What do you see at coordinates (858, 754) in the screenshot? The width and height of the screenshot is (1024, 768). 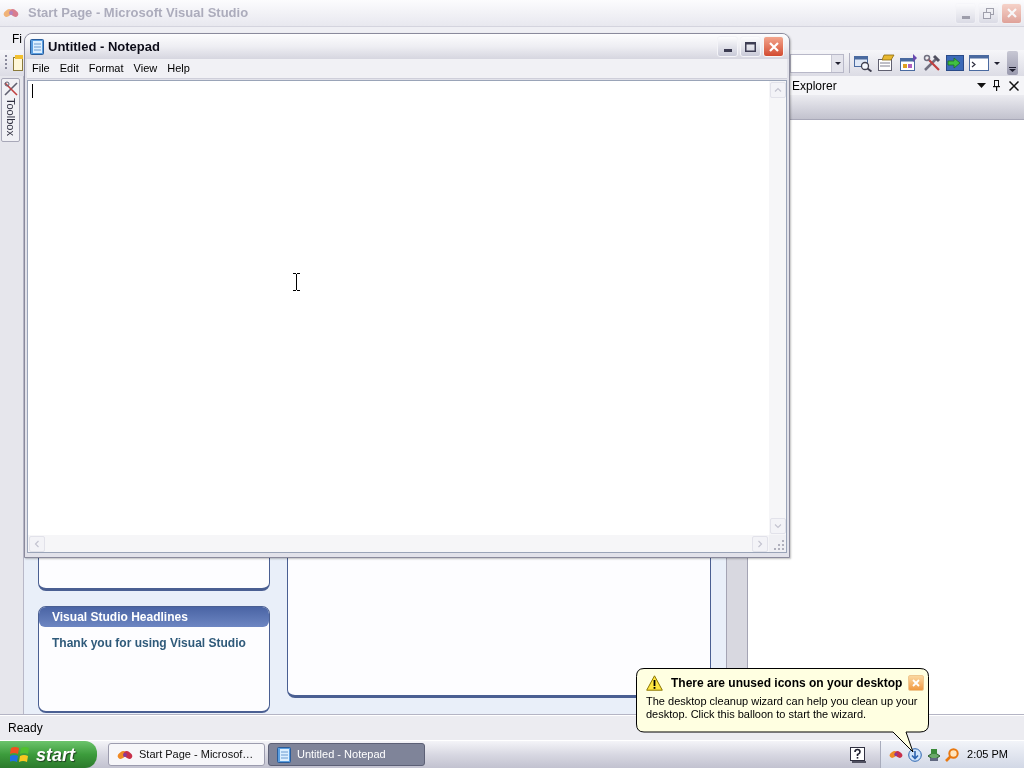 I see `help-icon` at bounding box center [858, 754].